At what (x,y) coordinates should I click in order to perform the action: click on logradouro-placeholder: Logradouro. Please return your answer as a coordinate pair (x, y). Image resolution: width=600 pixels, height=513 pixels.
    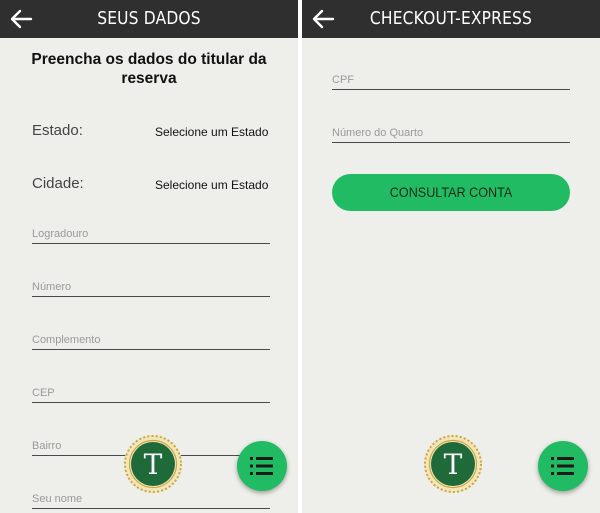
    Looking at the image, I should click on (60, 234).